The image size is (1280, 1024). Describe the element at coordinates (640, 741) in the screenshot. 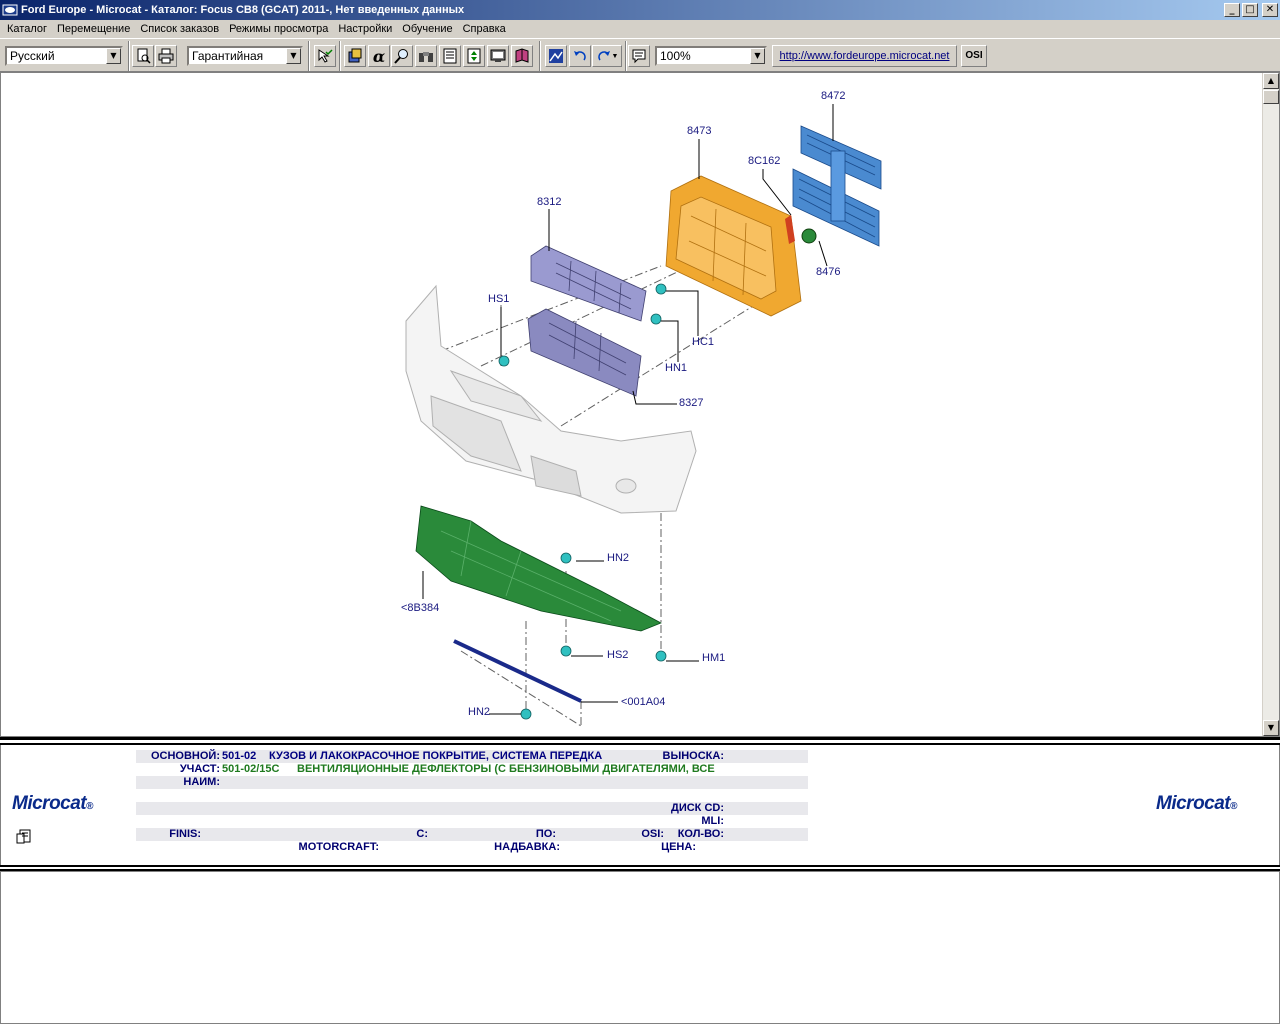

I see `pane-divider` at that location.